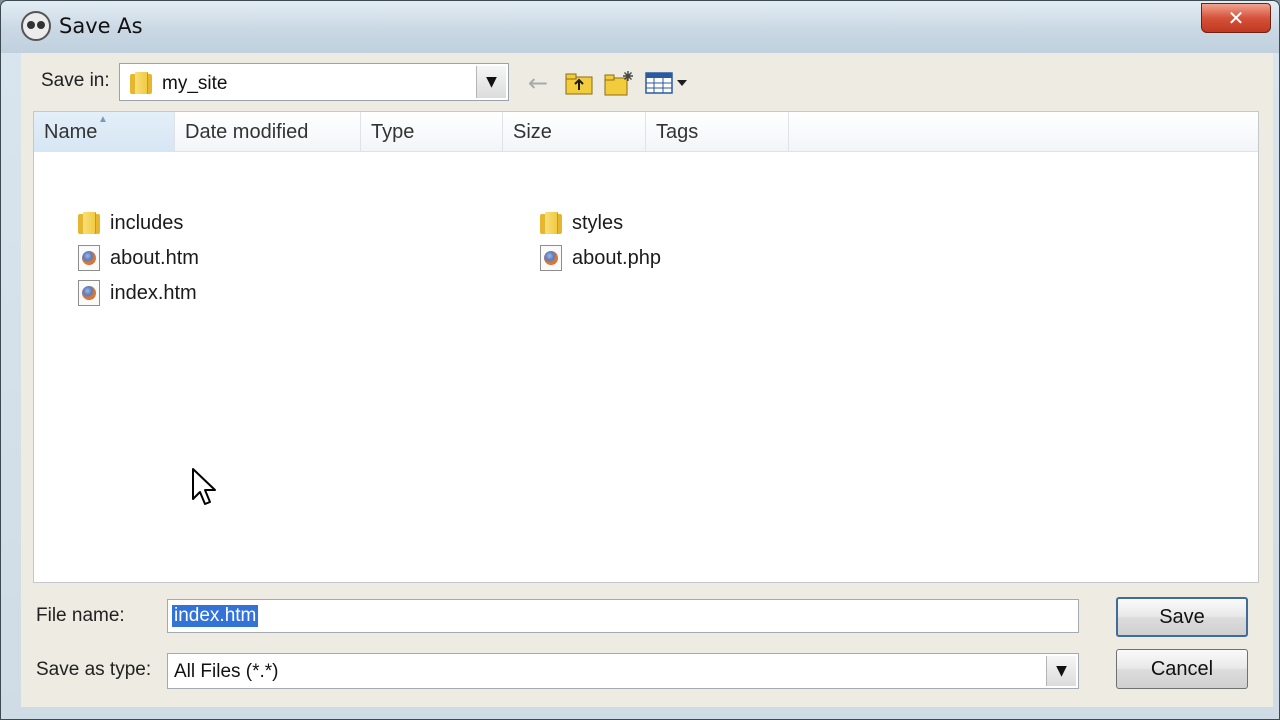  Describe the element at coordinates (1182, 617) in the screenshot. I see `save-button: Save` at that location.